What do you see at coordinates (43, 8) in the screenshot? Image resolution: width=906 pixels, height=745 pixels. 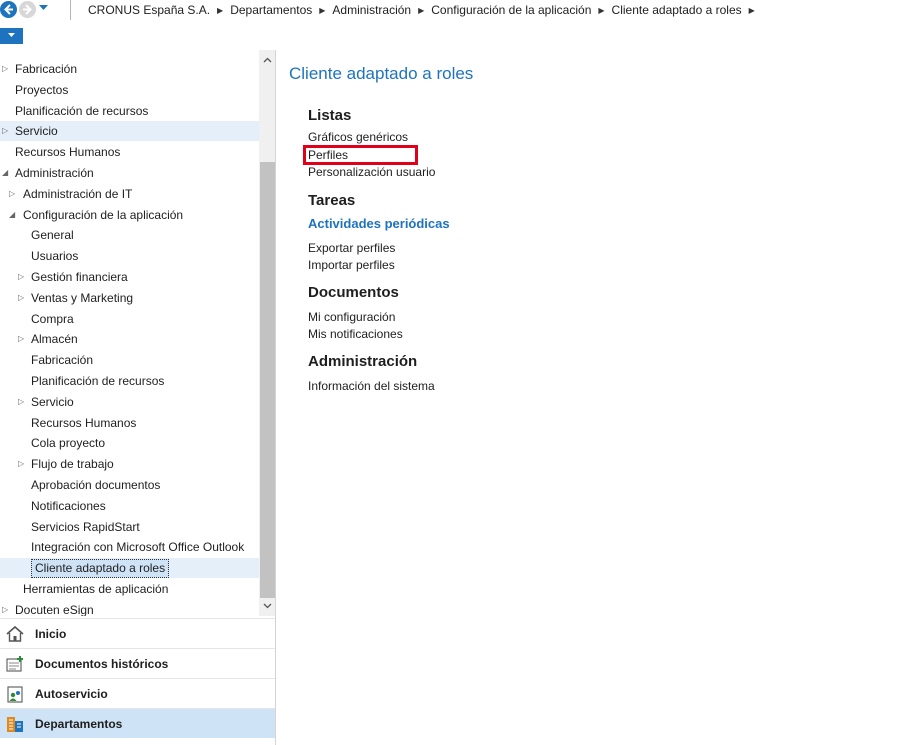 I see `history-dropdown-icon` at bounding box center [43, 8].